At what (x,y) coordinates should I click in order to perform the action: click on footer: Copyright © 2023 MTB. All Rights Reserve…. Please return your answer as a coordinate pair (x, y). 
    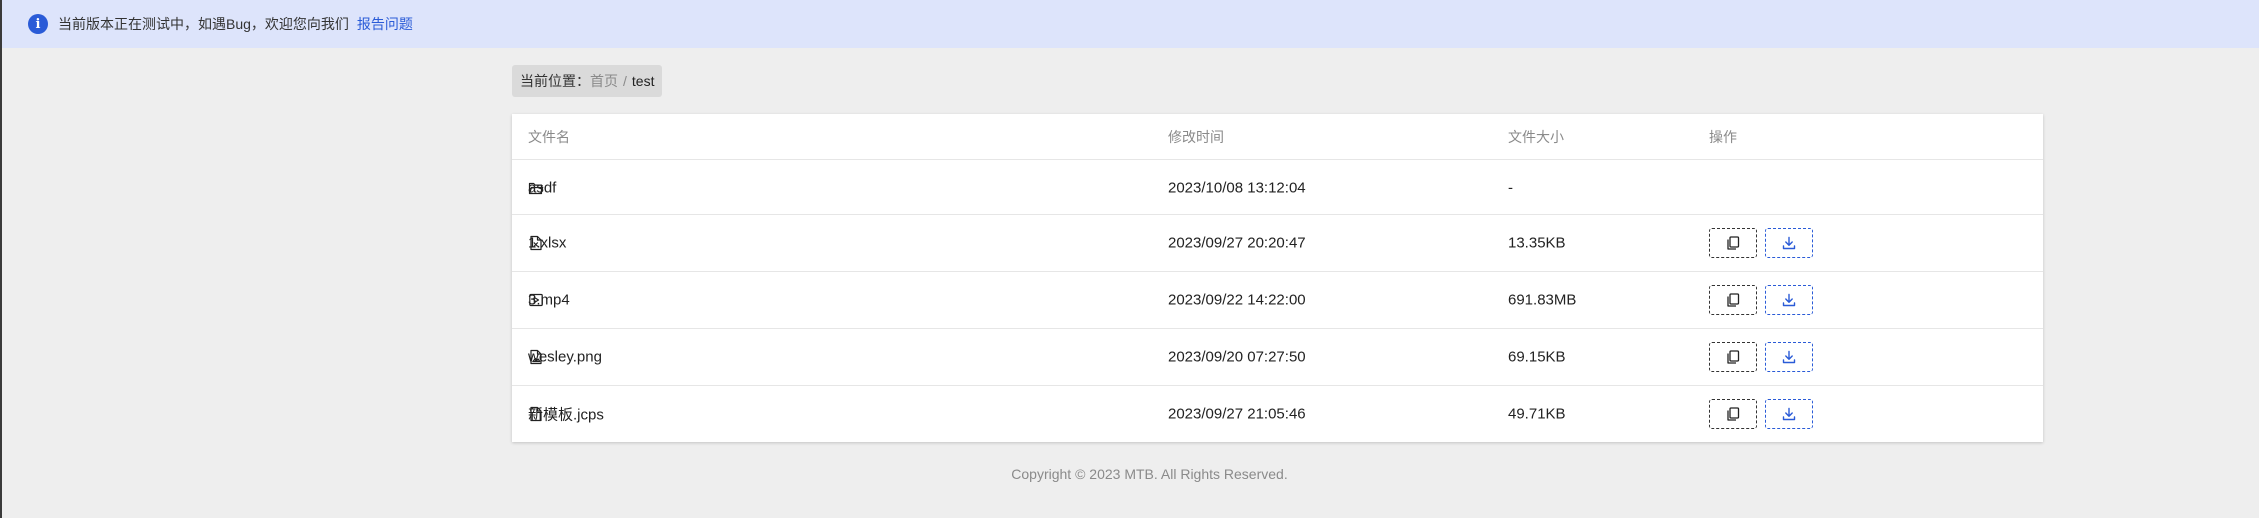
    Looking at the image, I should click on (1129, 474).